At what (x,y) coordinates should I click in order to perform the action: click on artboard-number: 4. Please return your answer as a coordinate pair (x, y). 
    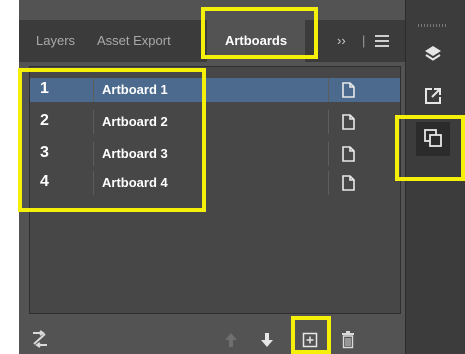
    Looking at the image, I should click on (44, 181).